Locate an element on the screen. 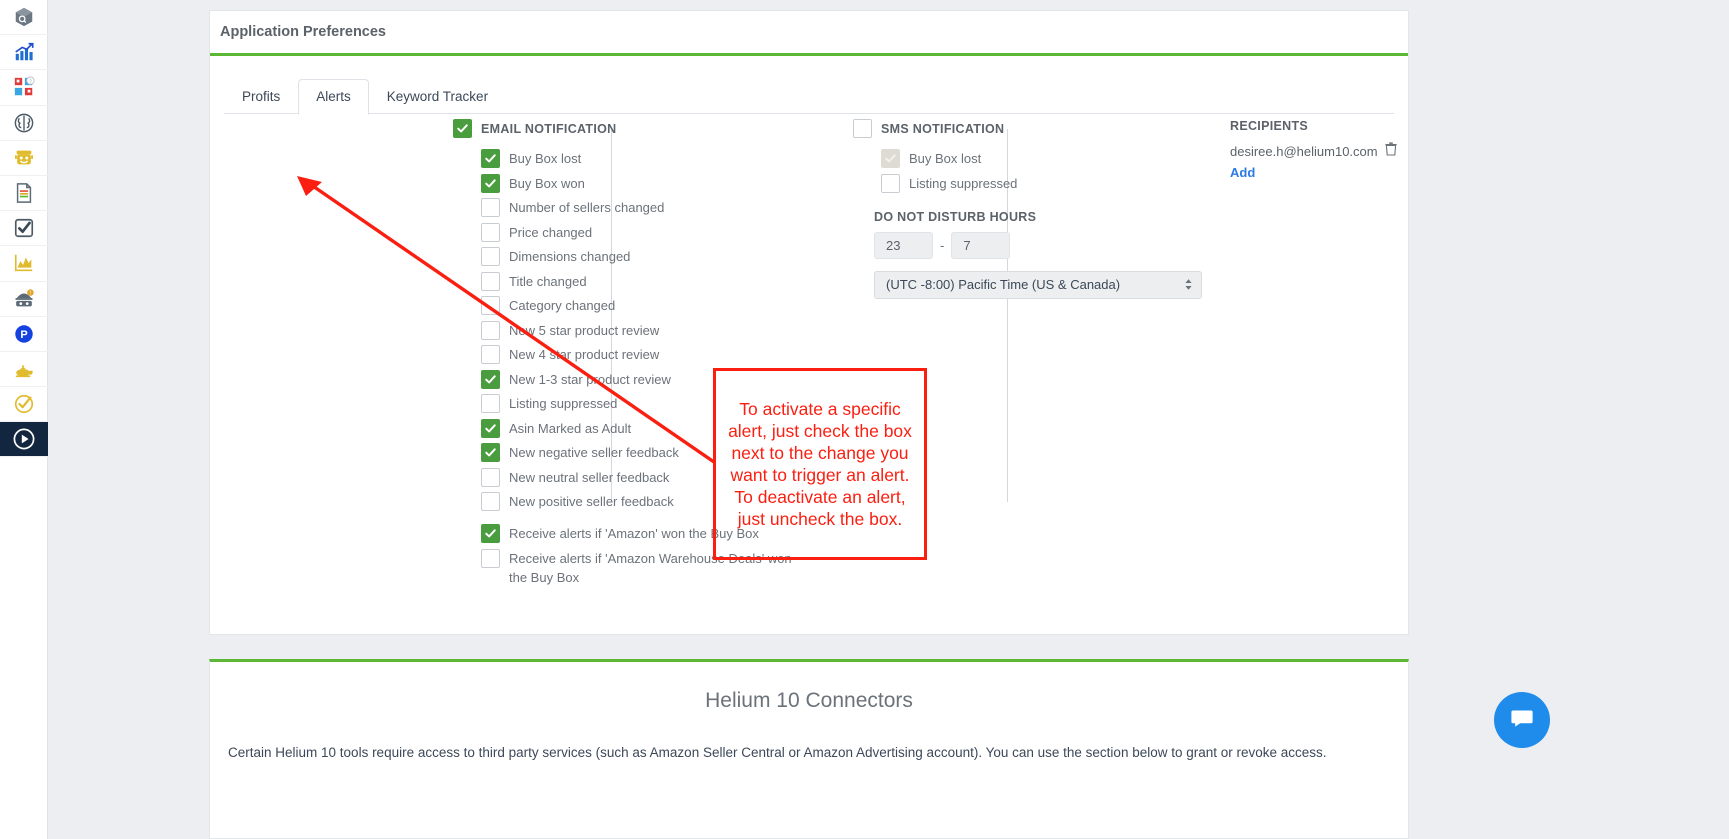 The image size is (1729, 839). email-option-title-changed: Title changed is located at coordinates (647, 281).